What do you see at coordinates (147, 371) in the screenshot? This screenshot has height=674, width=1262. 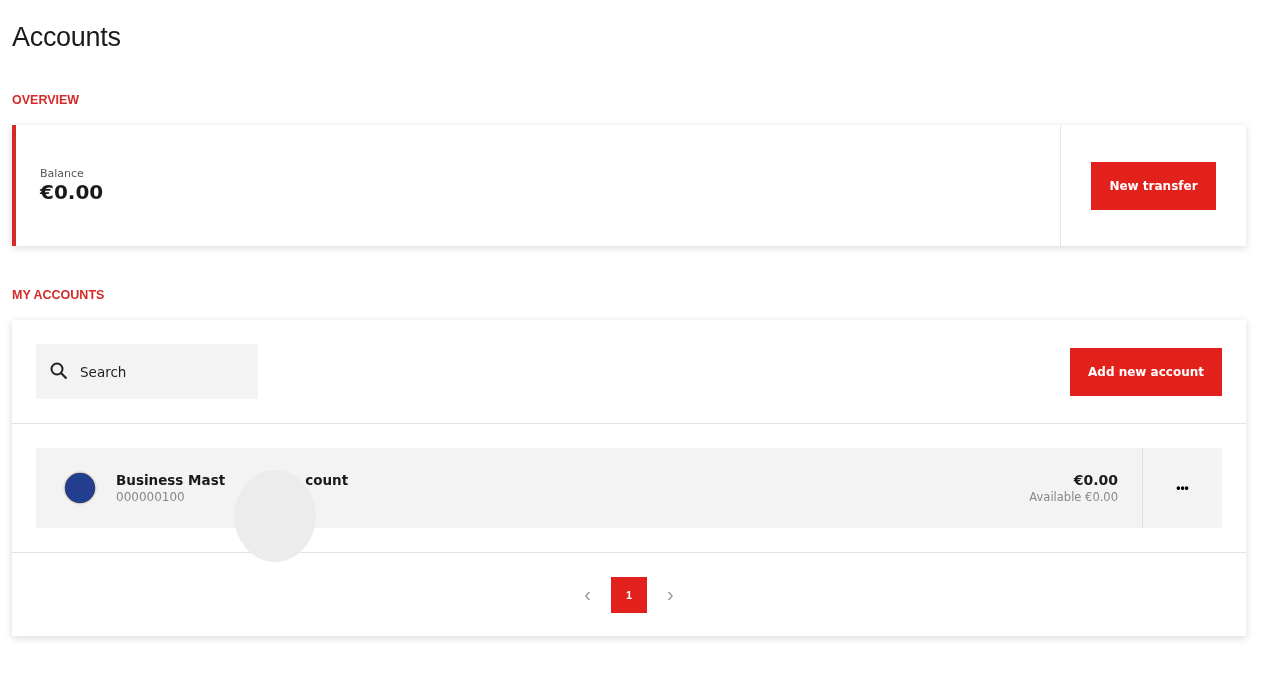 I see `search-field: Search` at bounding box center [147, 371].